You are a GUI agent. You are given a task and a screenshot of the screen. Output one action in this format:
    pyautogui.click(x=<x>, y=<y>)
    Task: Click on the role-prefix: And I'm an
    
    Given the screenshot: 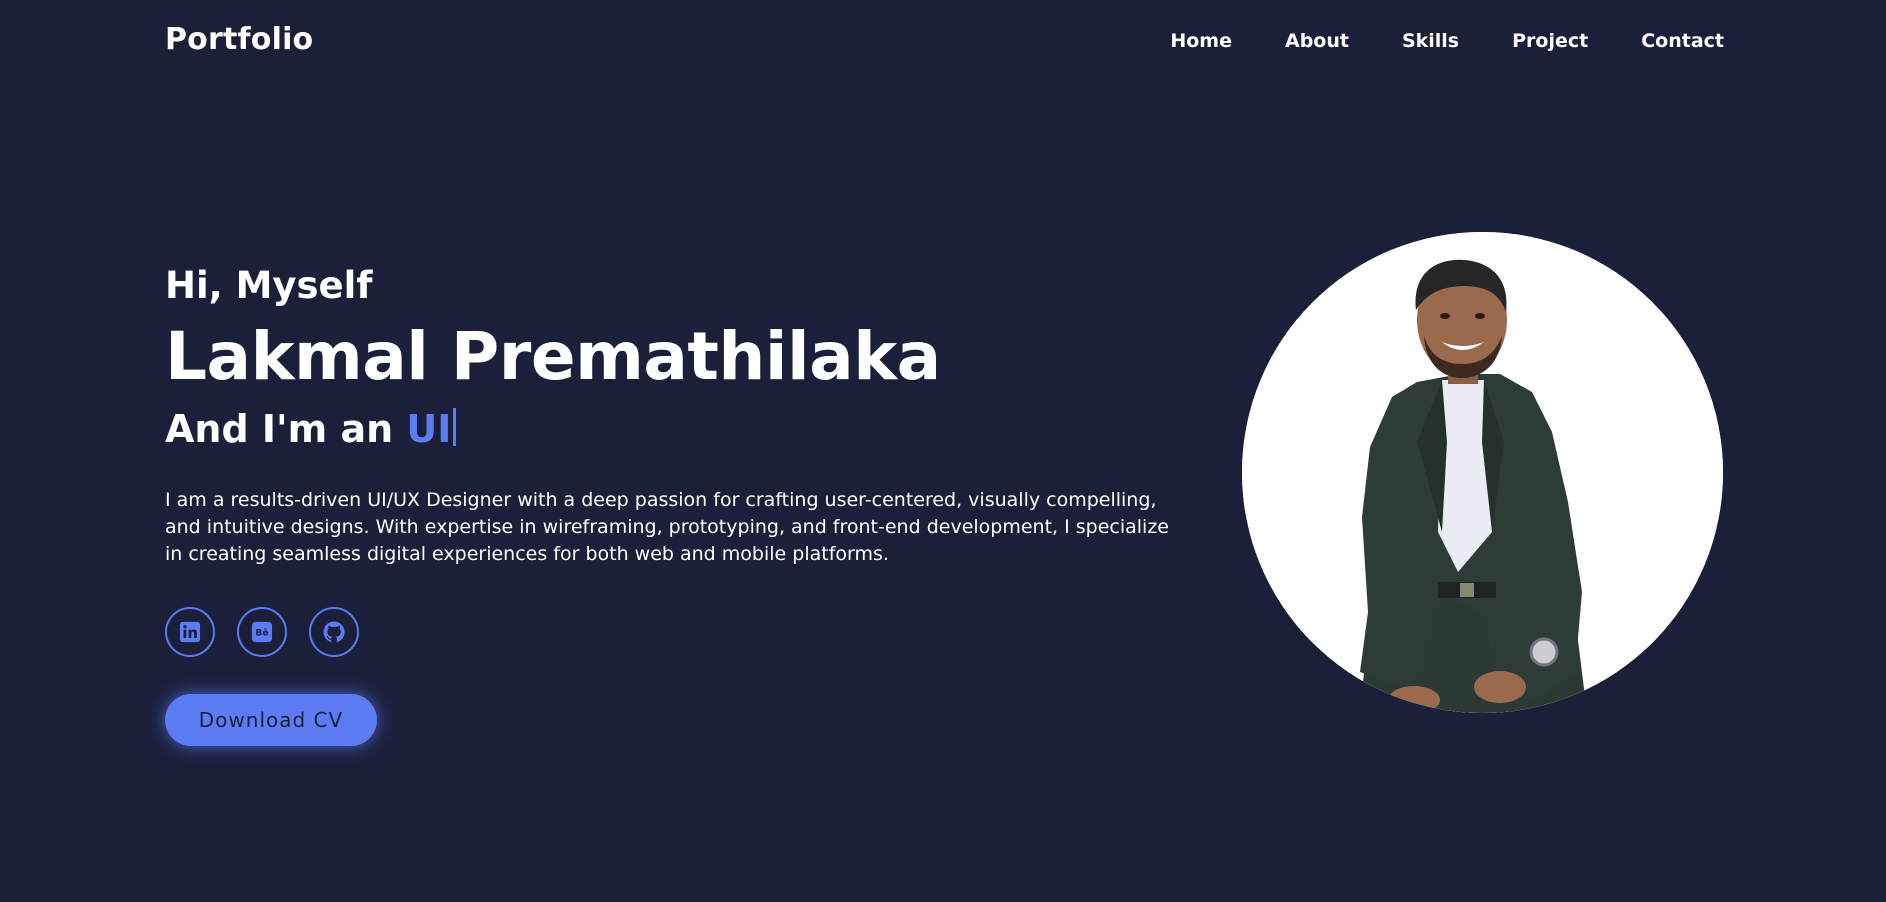 What is the action you would take?
    pyautogui.click(x=279, y=429)
    